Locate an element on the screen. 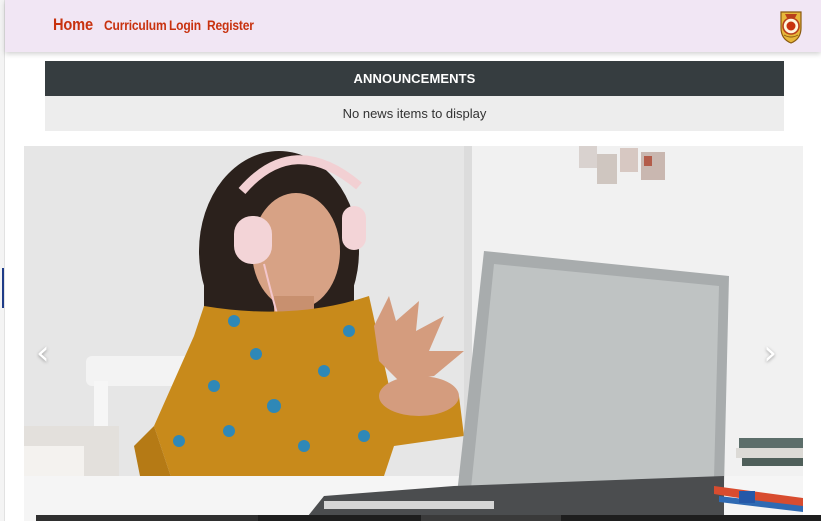 This screenshot has height=521, width=821. bottom-dark-strip is located at coordinates (428, 518).